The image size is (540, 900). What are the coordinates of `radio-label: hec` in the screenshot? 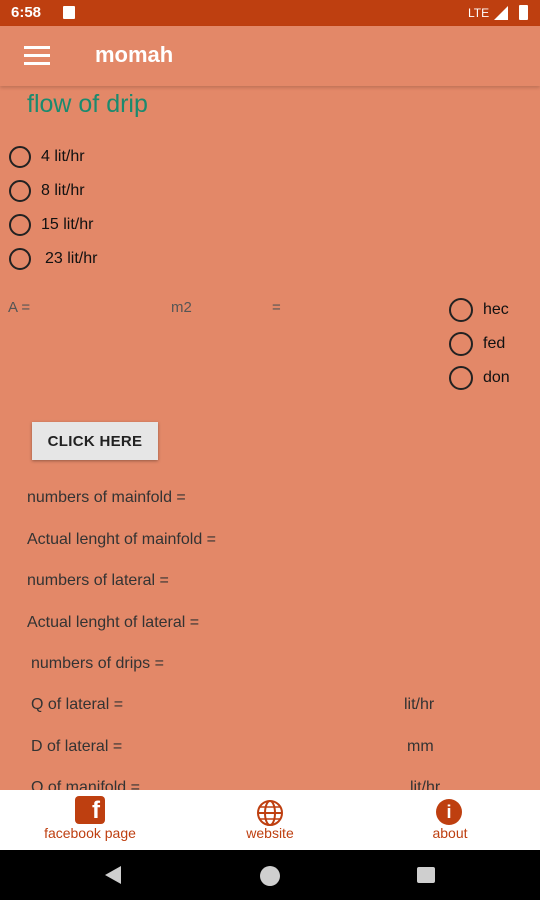 It's located at (496, 309).